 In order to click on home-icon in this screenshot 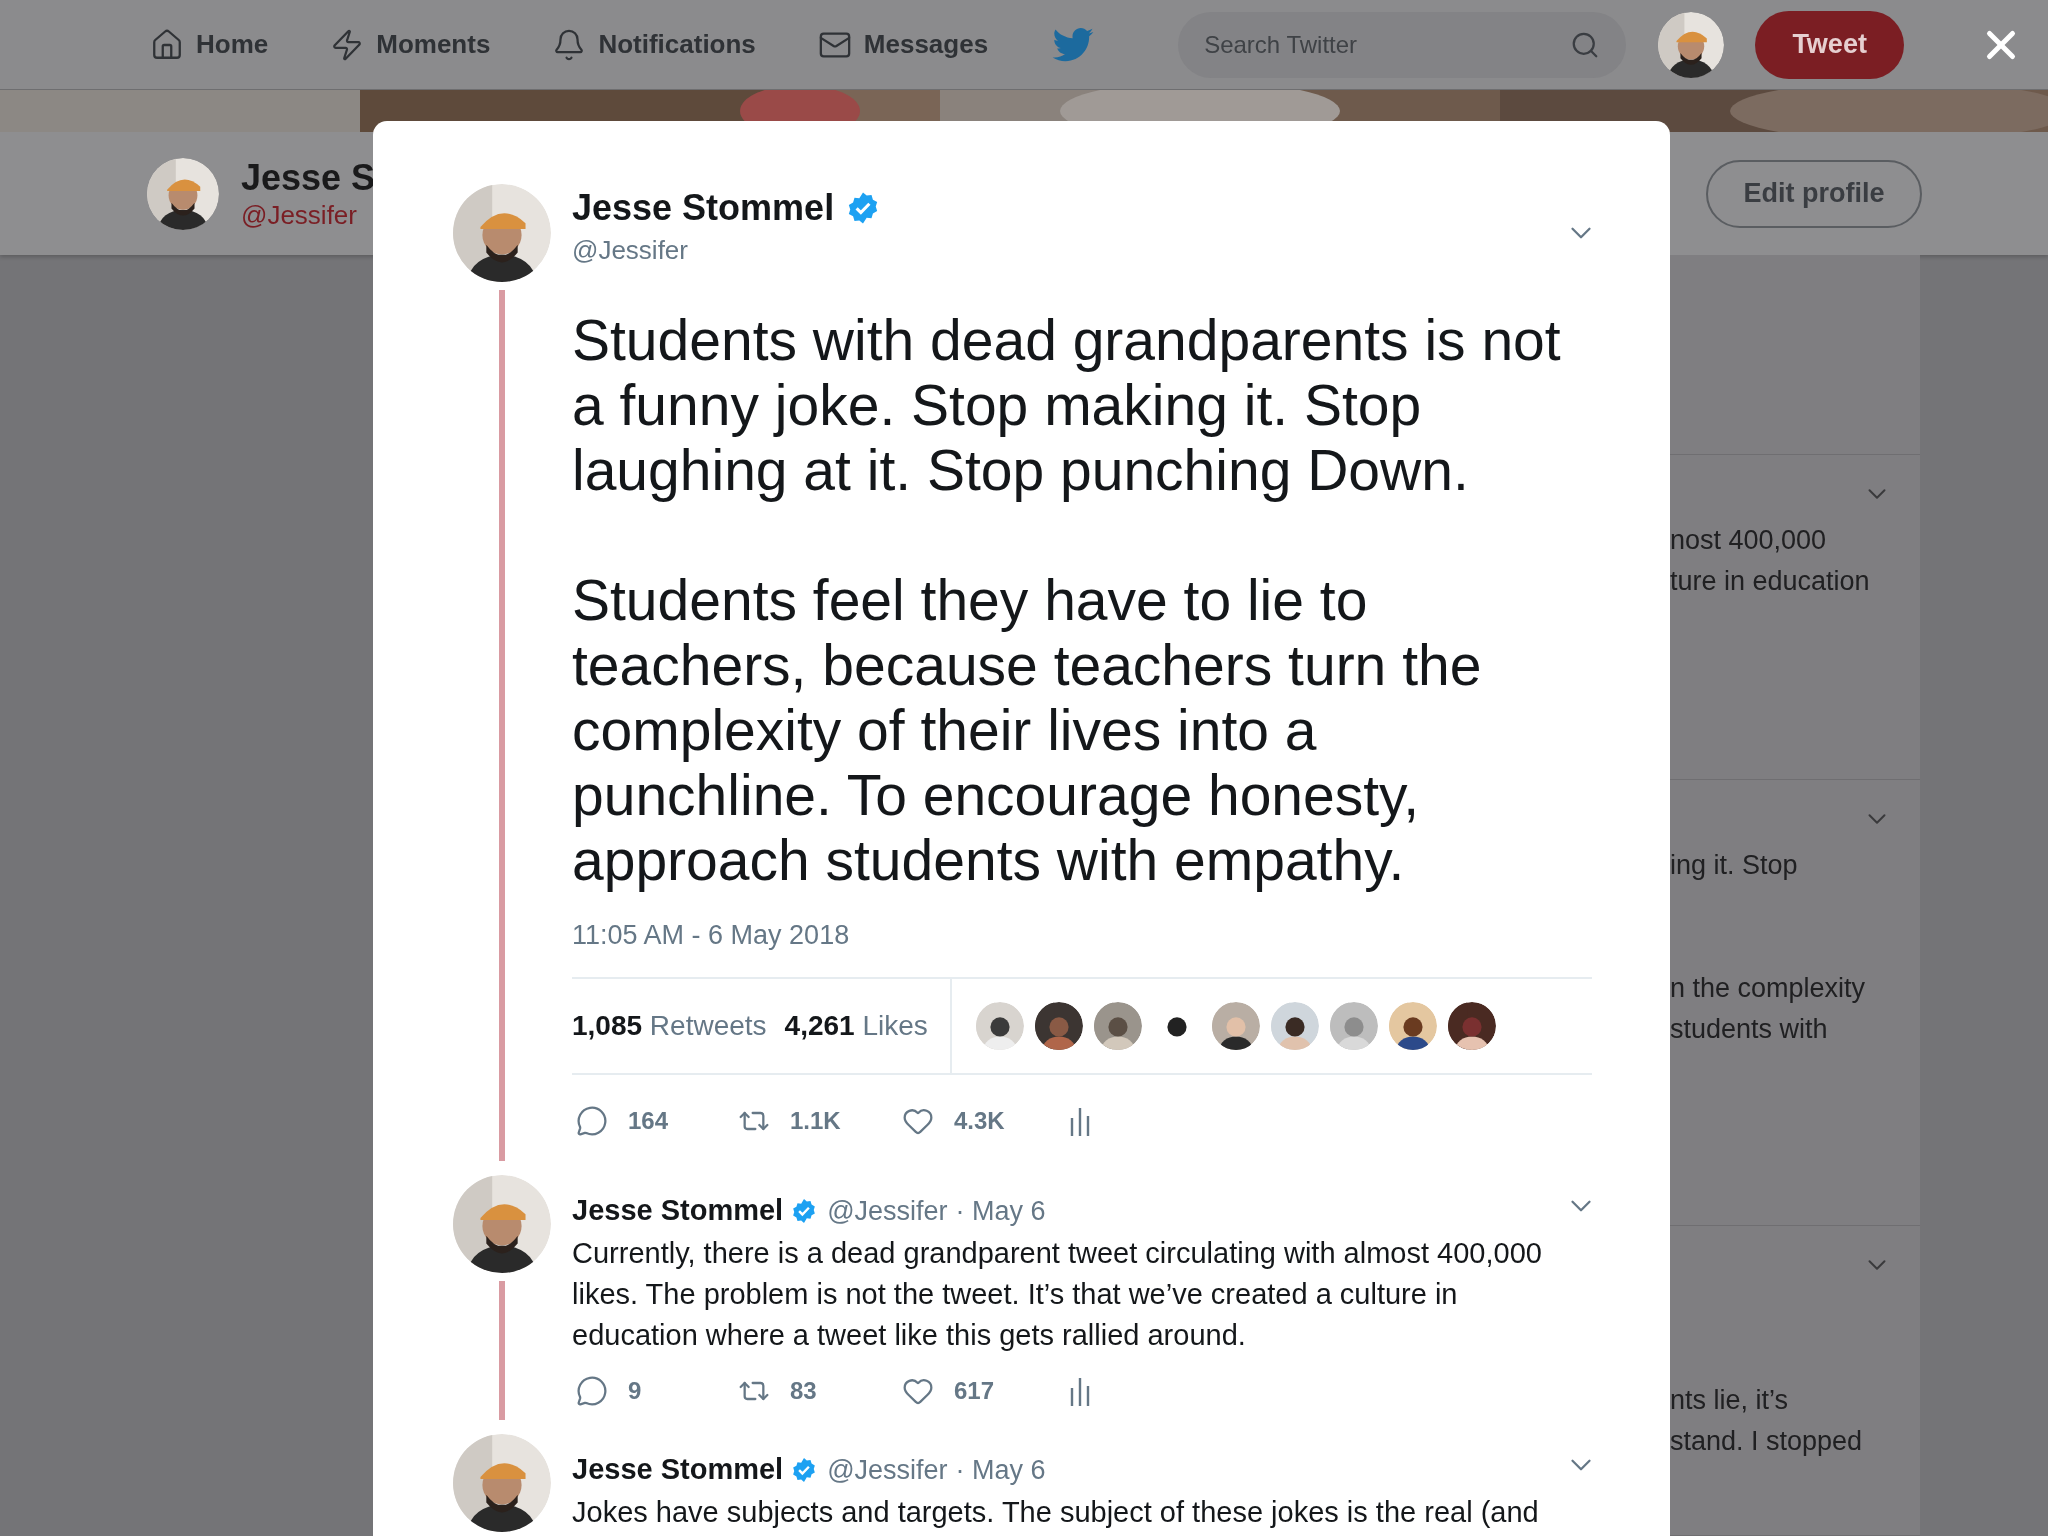, I will do `click(167, 44)`.